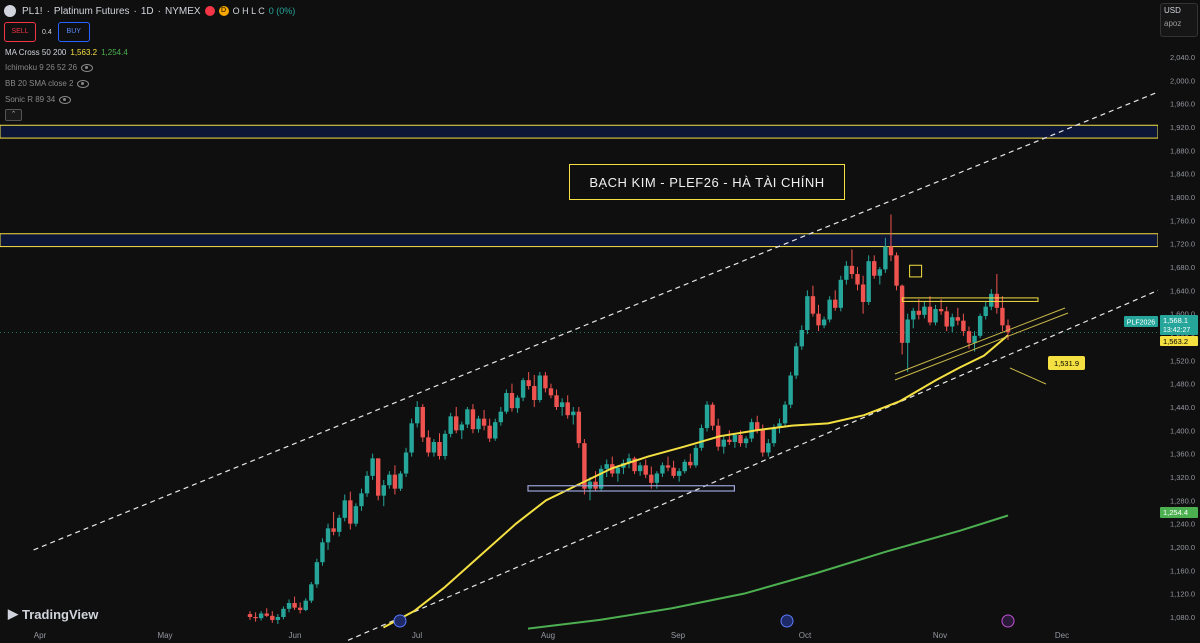  What do you see at coordinates (1182, 594) in the screenshot?
I see `y-tick-label: 1,120.0` at bounding box center [1182, 594].